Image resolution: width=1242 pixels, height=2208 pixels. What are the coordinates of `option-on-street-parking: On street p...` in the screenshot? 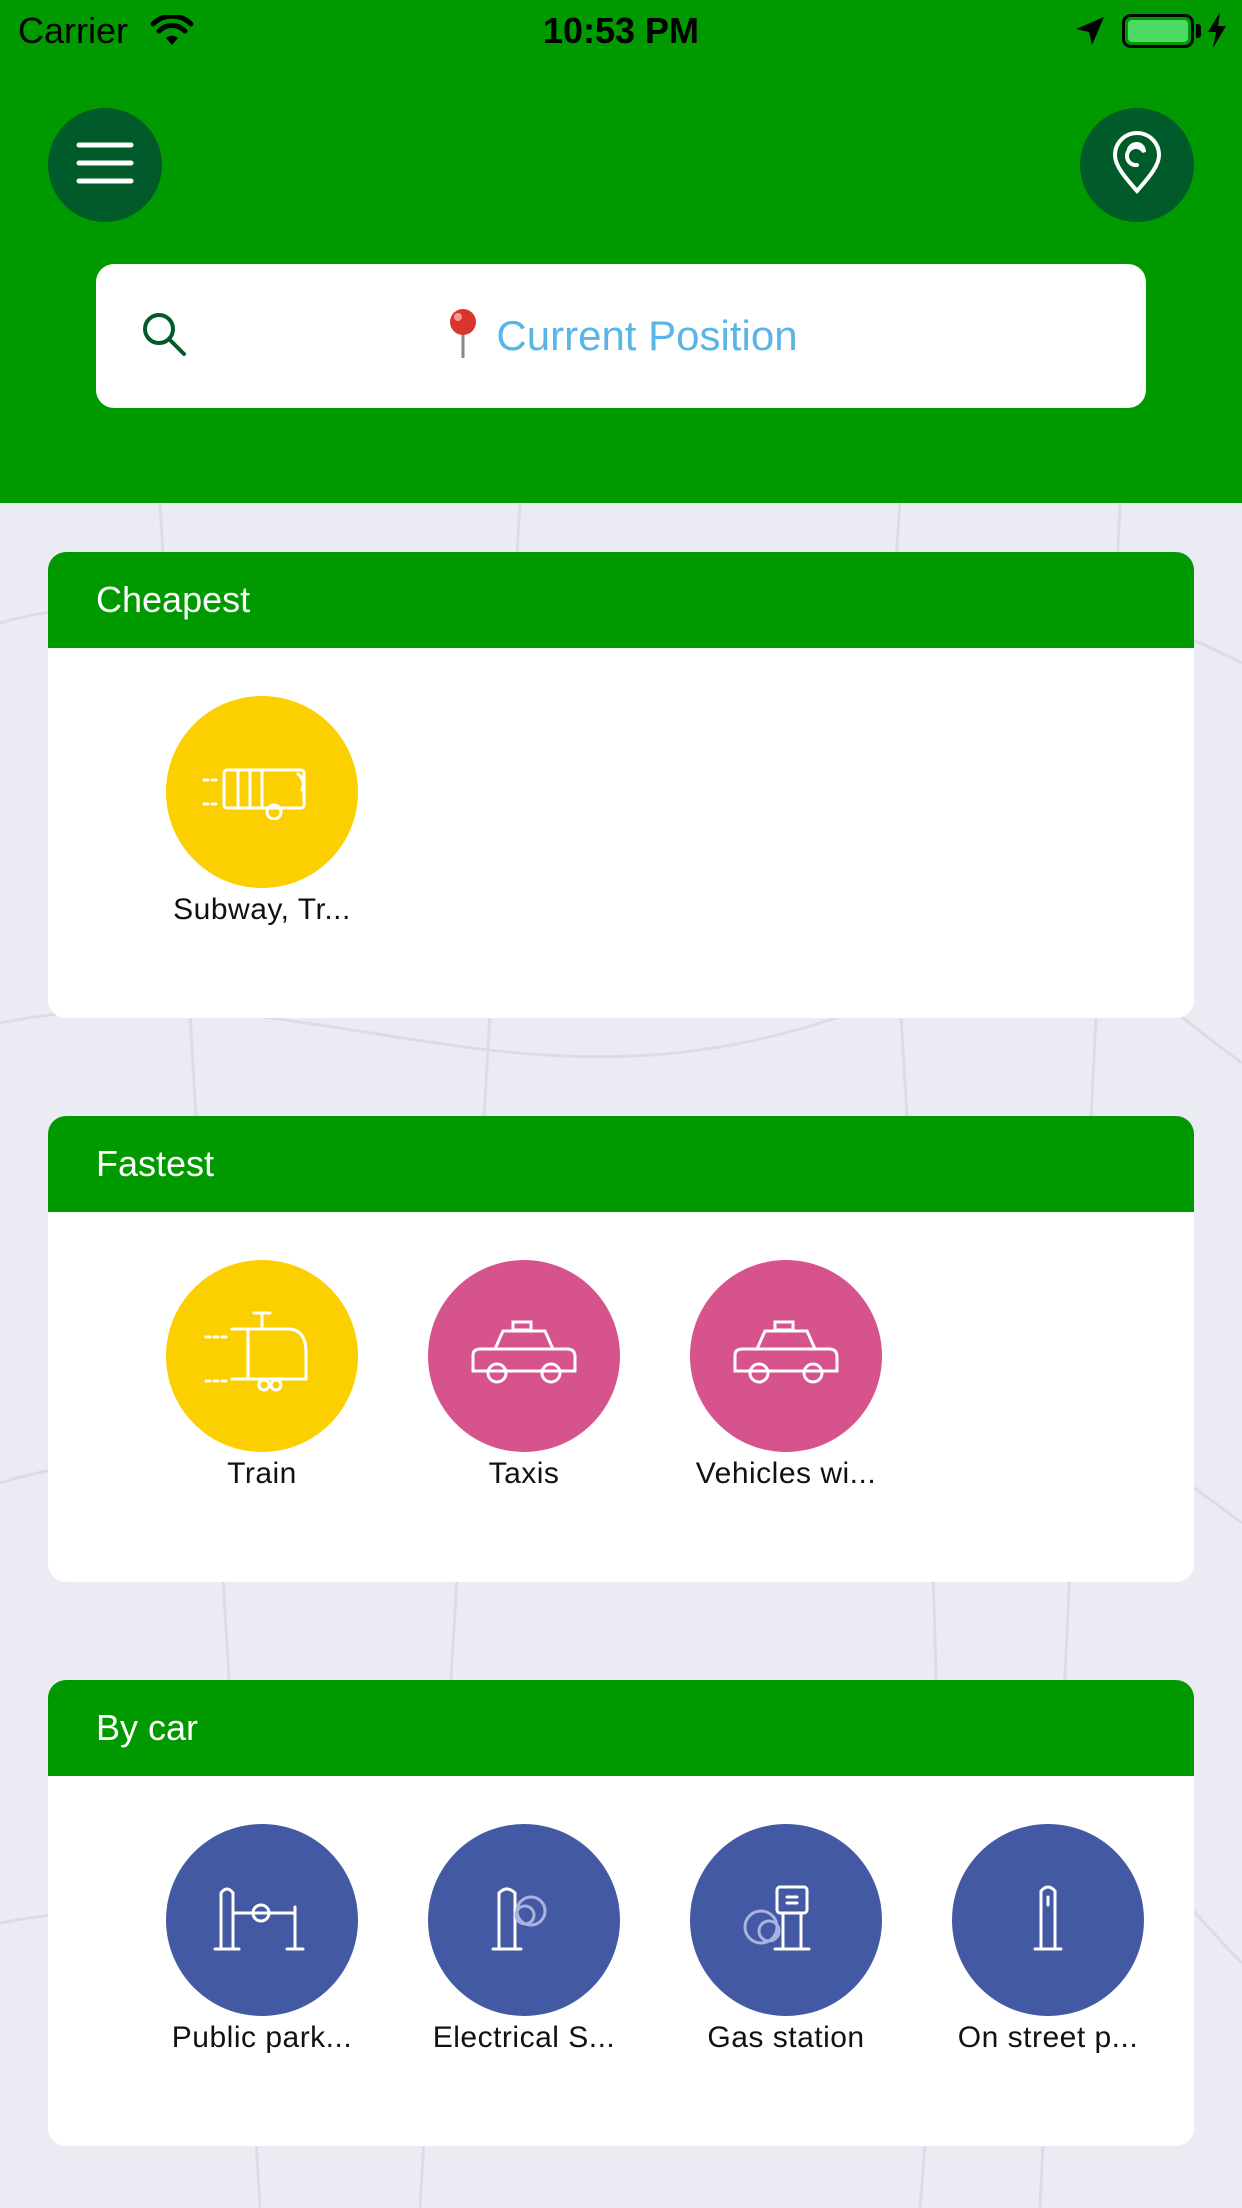 It's located at (1048, 1941).